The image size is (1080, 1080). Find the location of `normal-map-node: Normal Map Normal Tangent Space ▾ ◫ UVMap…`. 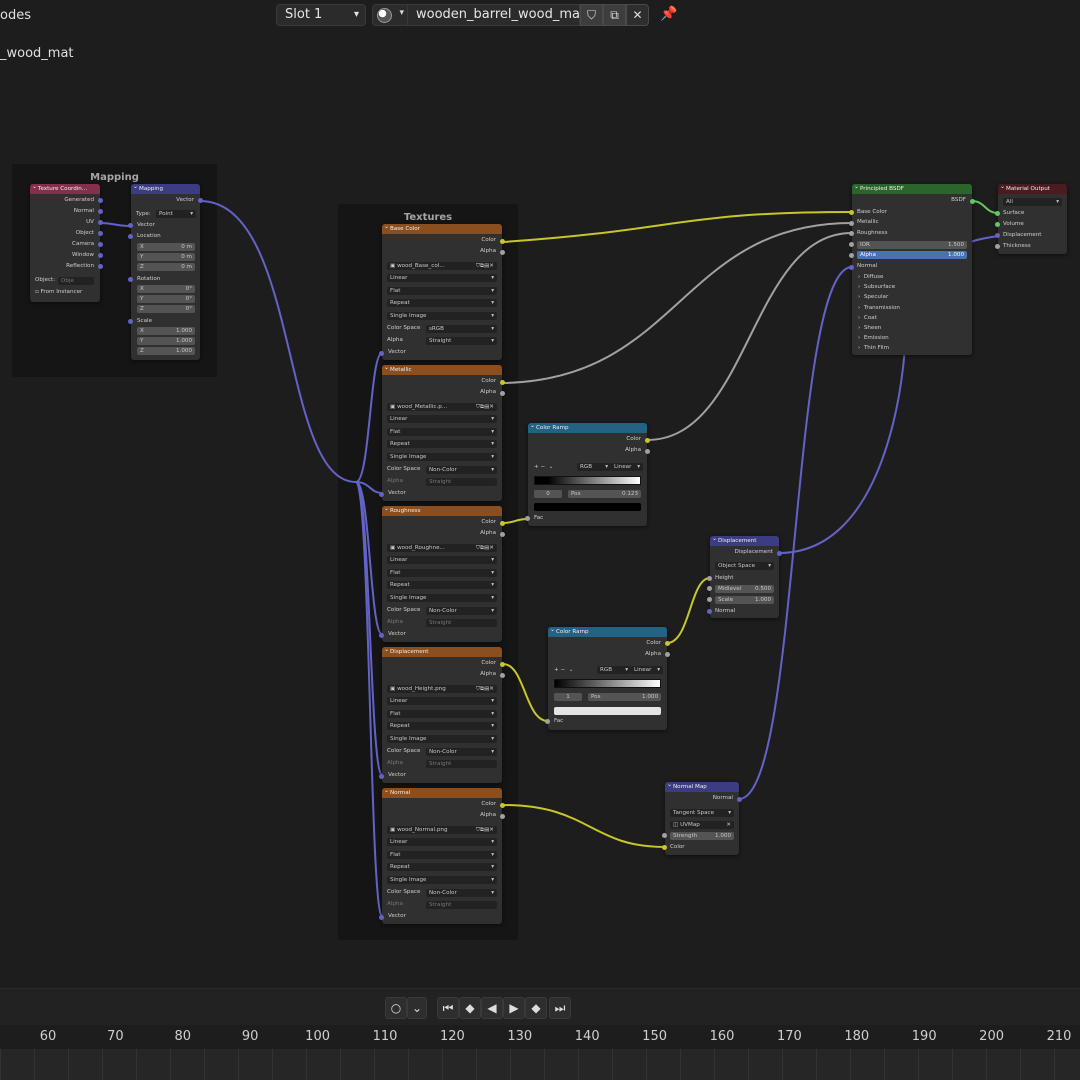

normal-map-node: Normal Map Normal Tangent Space ▾ ◫ UVMap… is located at coordinates (702, 817).